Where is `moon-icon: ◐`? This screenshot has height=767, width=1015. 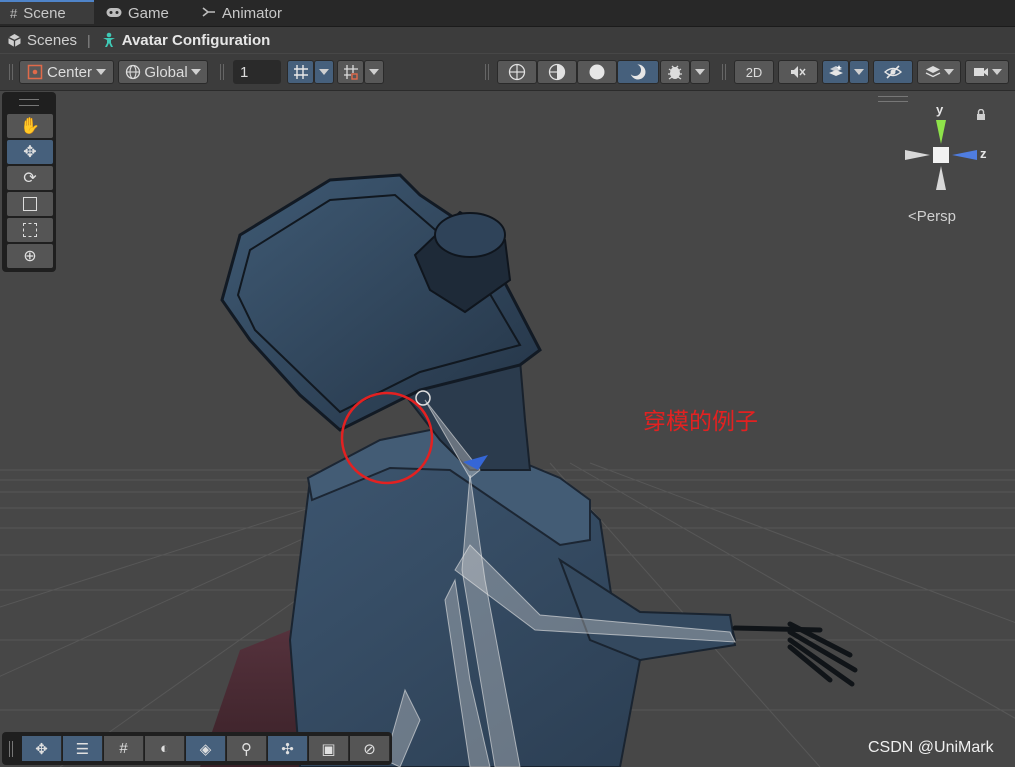 moon-icon: ◐ is located at coordinates (164, 748).